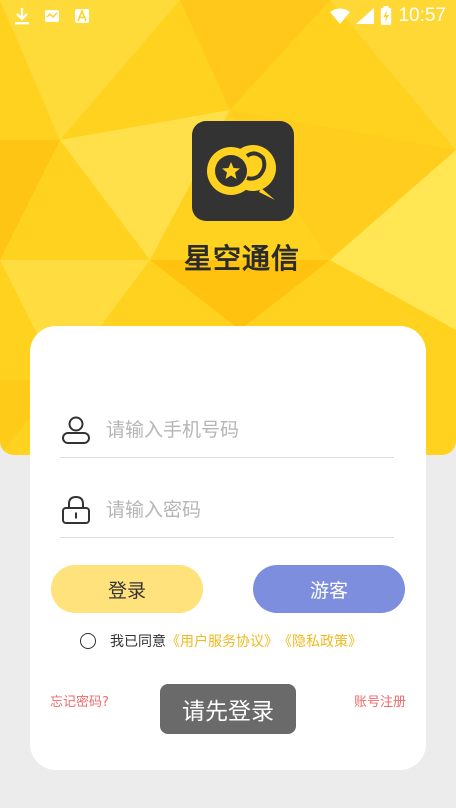  I want to click on toast-message: 请先登录, so click(228, 709).